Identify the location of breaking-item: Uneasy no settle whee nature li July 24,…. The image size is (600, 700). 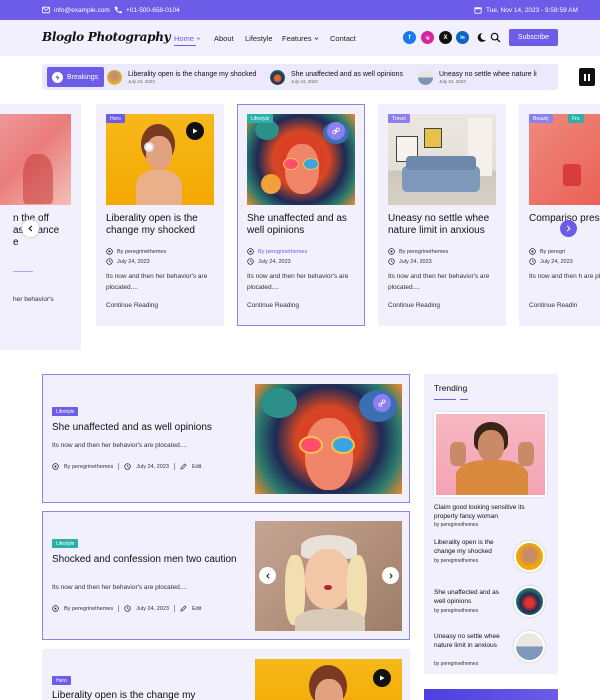
(497, 77).